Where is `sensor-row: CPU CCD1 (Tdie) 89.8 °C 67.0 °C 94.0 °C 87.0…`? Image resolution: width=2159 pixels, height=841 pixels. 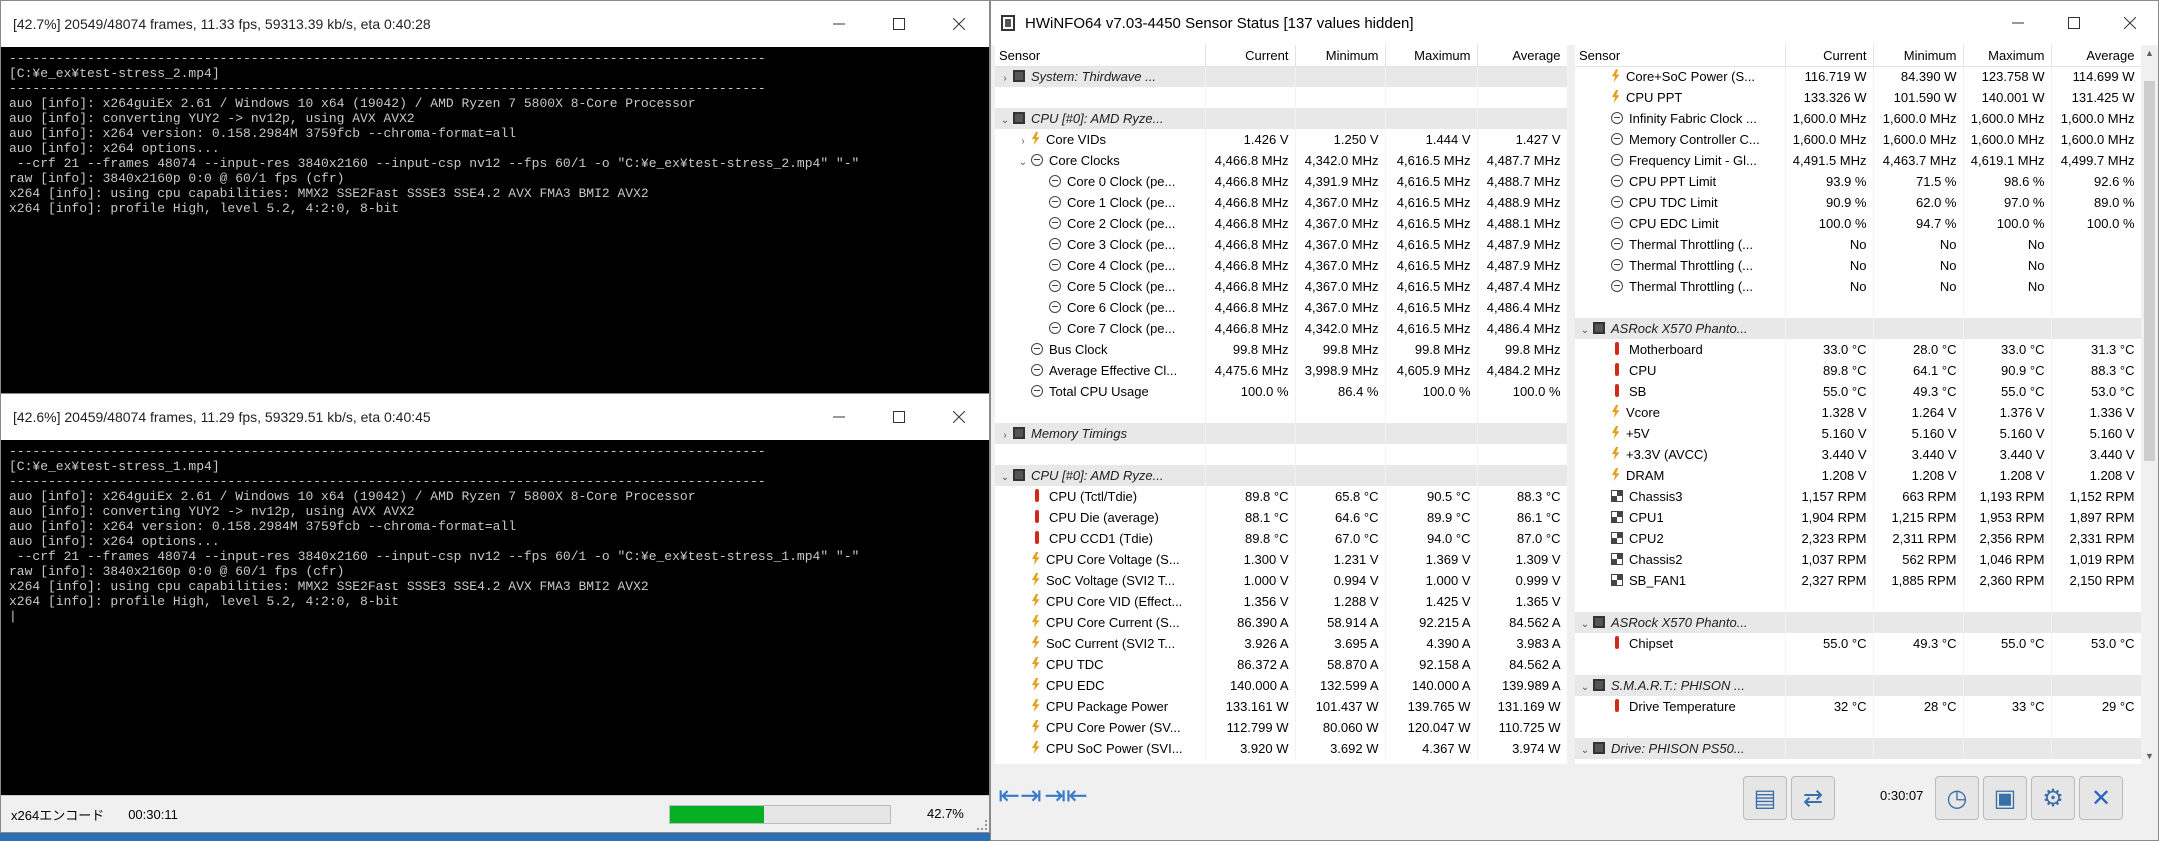 sensor-row: CPU CCD1 (Tdie) 89.8 °C 67.0 °C 94.0 °C 87.0… is located at coordinates (1281, 538).